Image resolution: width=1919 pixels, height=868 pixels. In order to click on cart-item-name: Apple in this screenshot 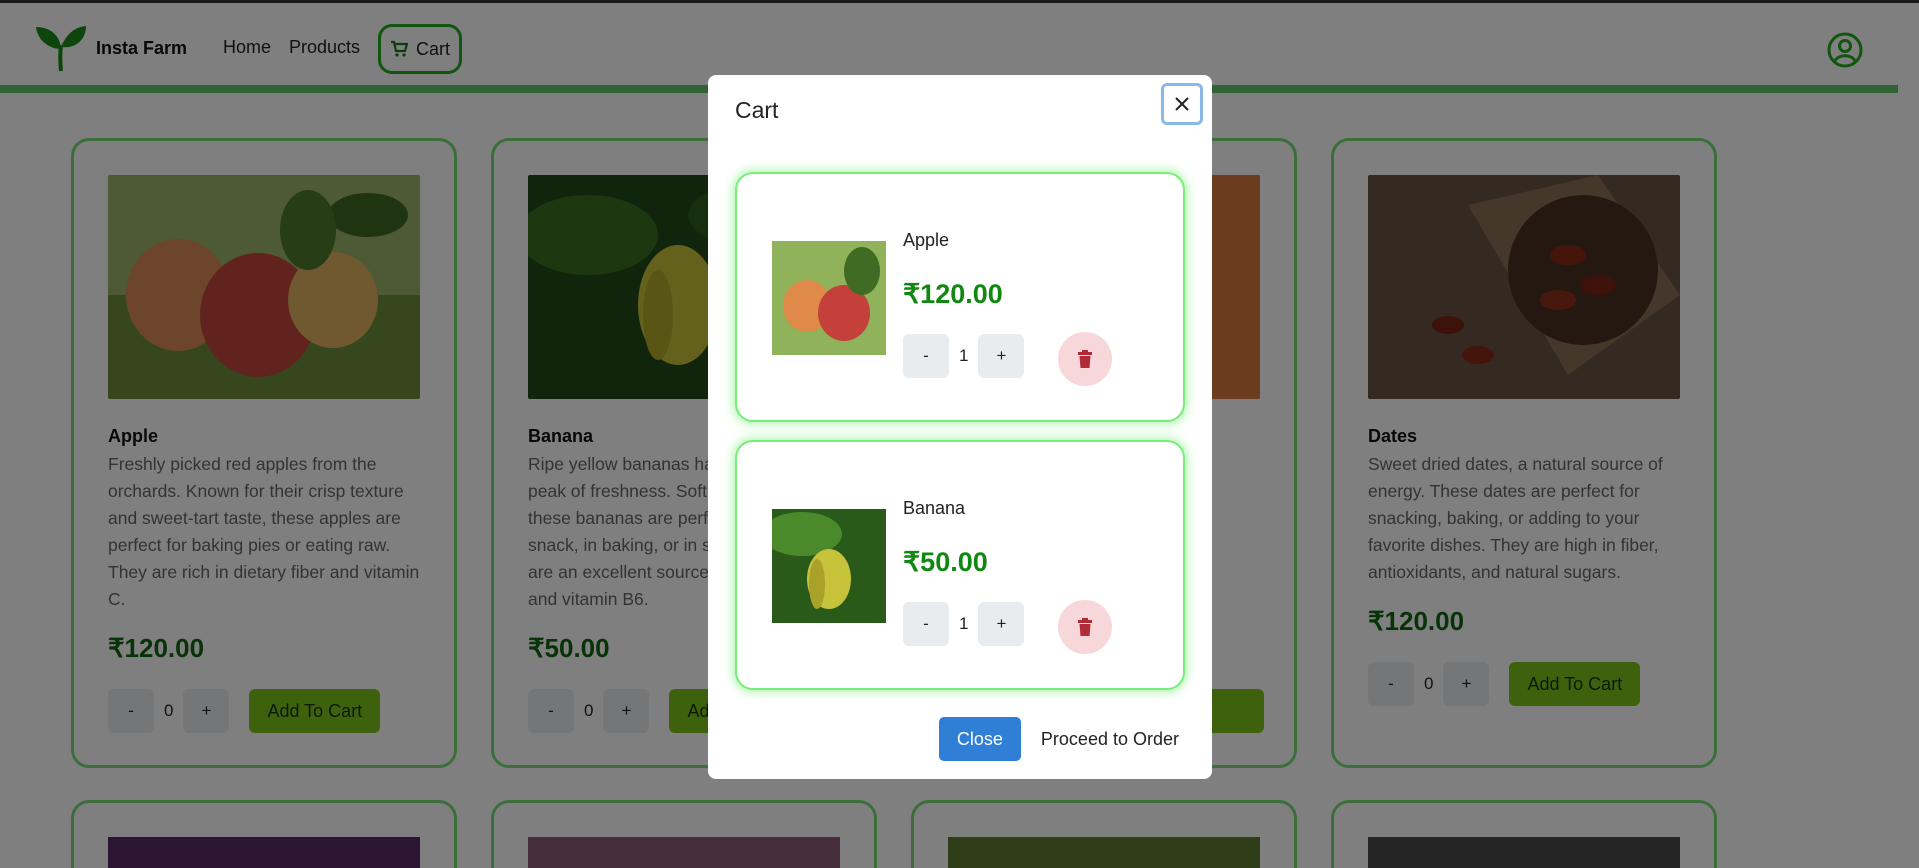, I will do `click(926, 240)`.